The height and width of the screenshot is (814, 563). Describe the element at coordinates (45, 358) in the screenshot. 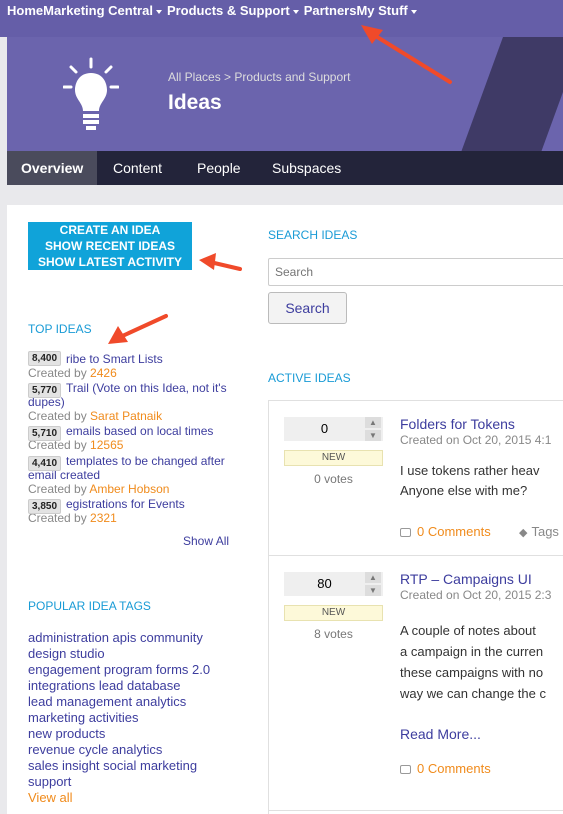

I see `score-badge: 8,400` at that location.